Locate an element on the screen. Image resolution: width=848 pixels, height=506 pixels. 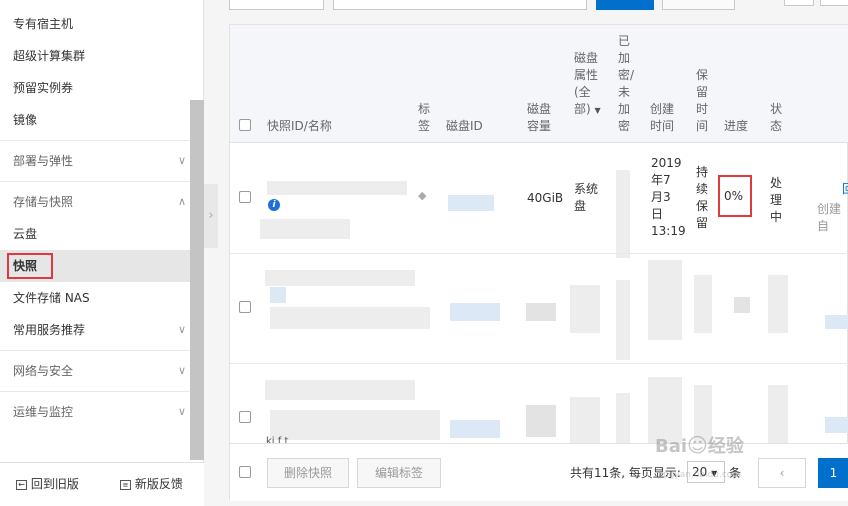
redacted-created is located at coordinates (665, 300).